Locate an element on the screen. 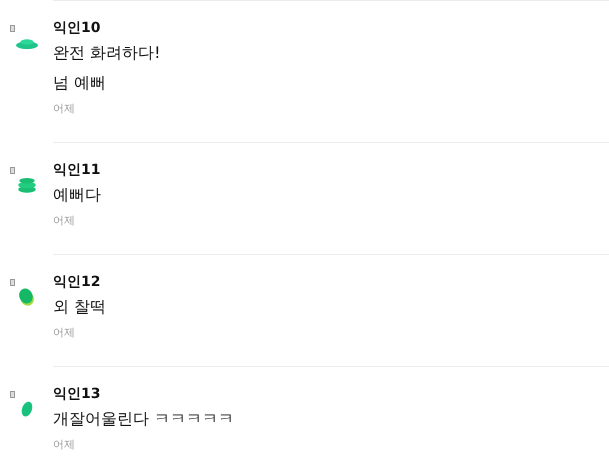 This screenshot has width=609, height=472. comment-text: 개잘어울린다 ㅋㅋㅋㅋㅋ is located at coordinates (143, 419).